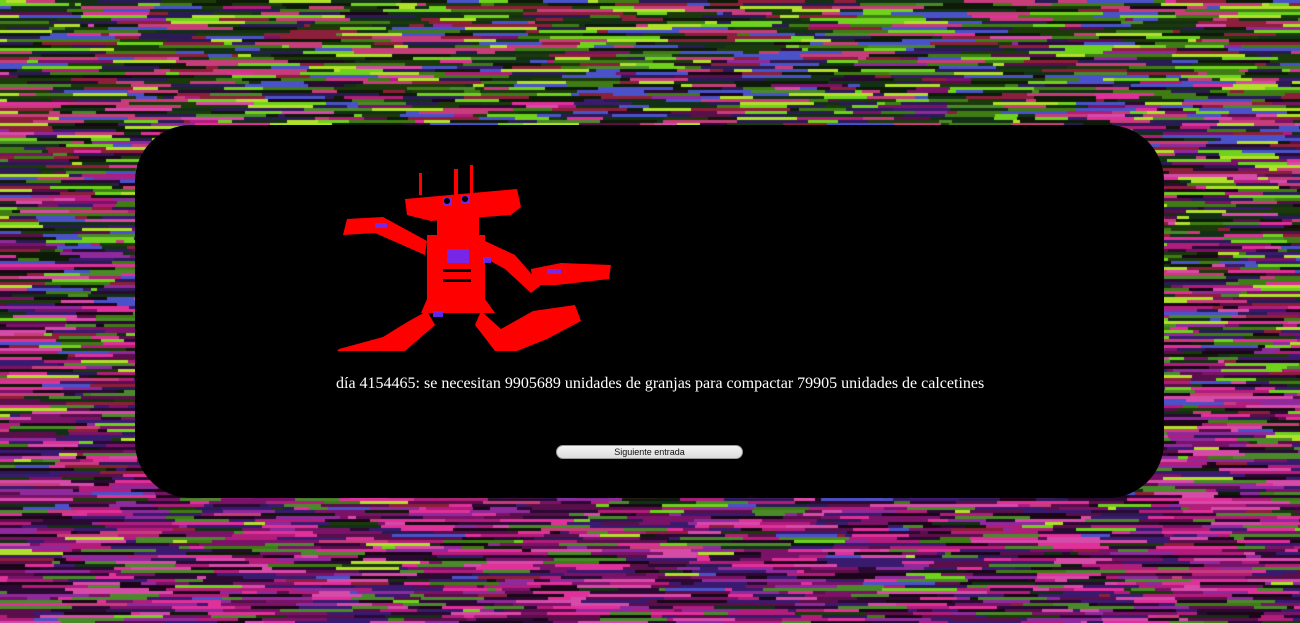 This screenshot has height=623, width=1300. What do you see at coordinates (474, 258) in the screenshot?
I see `robot-image` at bounding box center [474, 258].